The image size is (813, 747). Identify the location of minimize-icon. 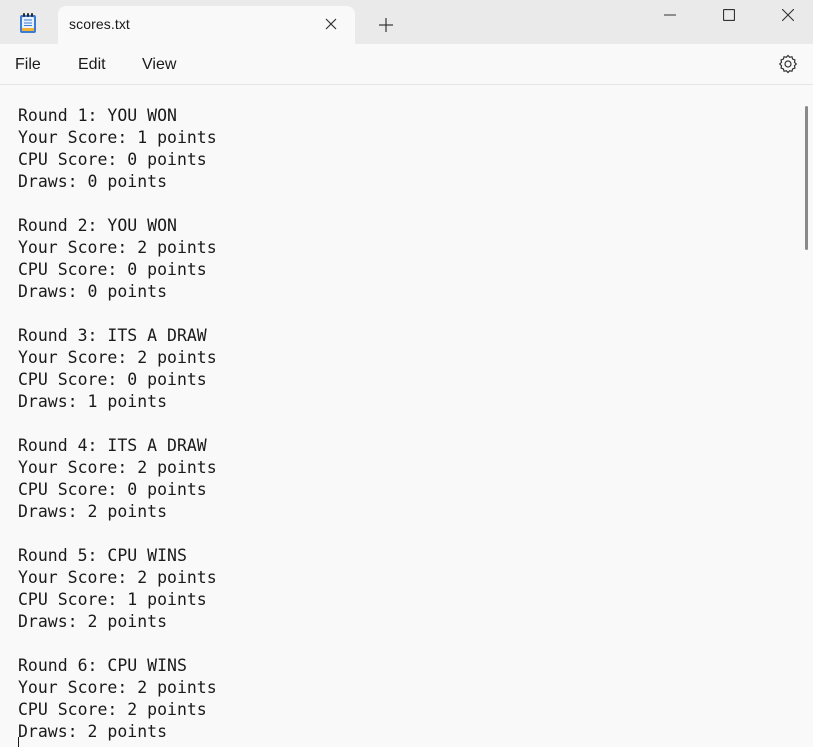
(670, 15).